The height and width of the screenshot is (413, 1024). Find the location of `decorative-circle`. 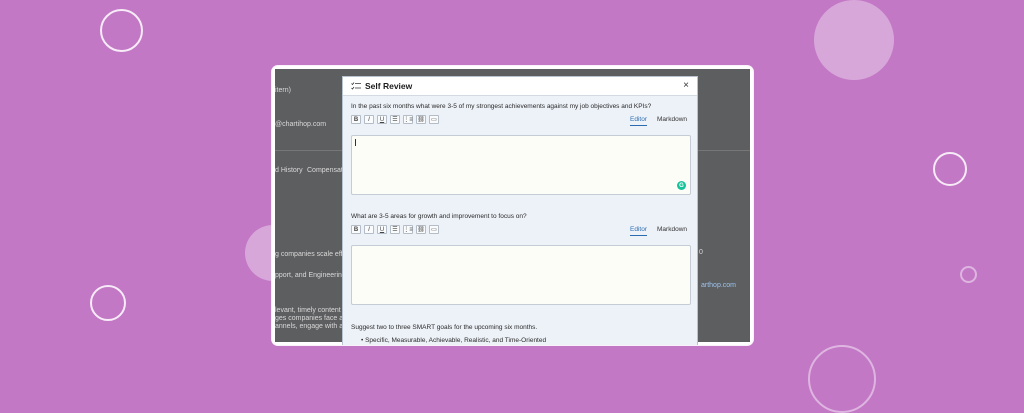

decorative-circle is located at coordinates (854, 40).